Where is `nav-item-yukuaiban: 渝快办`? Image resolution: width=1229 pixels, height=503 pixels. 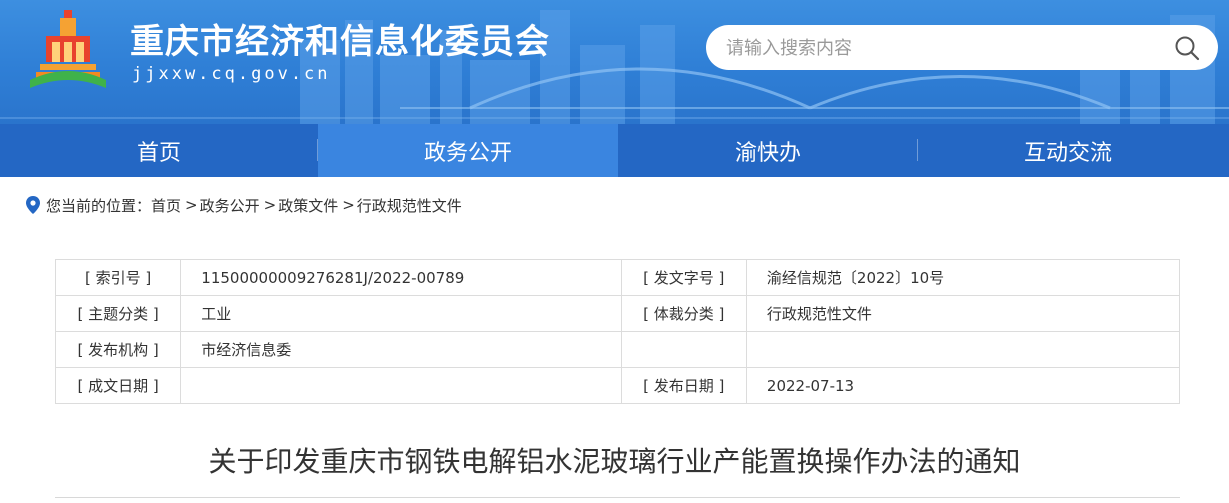 nav-item-yukuaiban: 渝快办 is located at coordinates (768, 150).